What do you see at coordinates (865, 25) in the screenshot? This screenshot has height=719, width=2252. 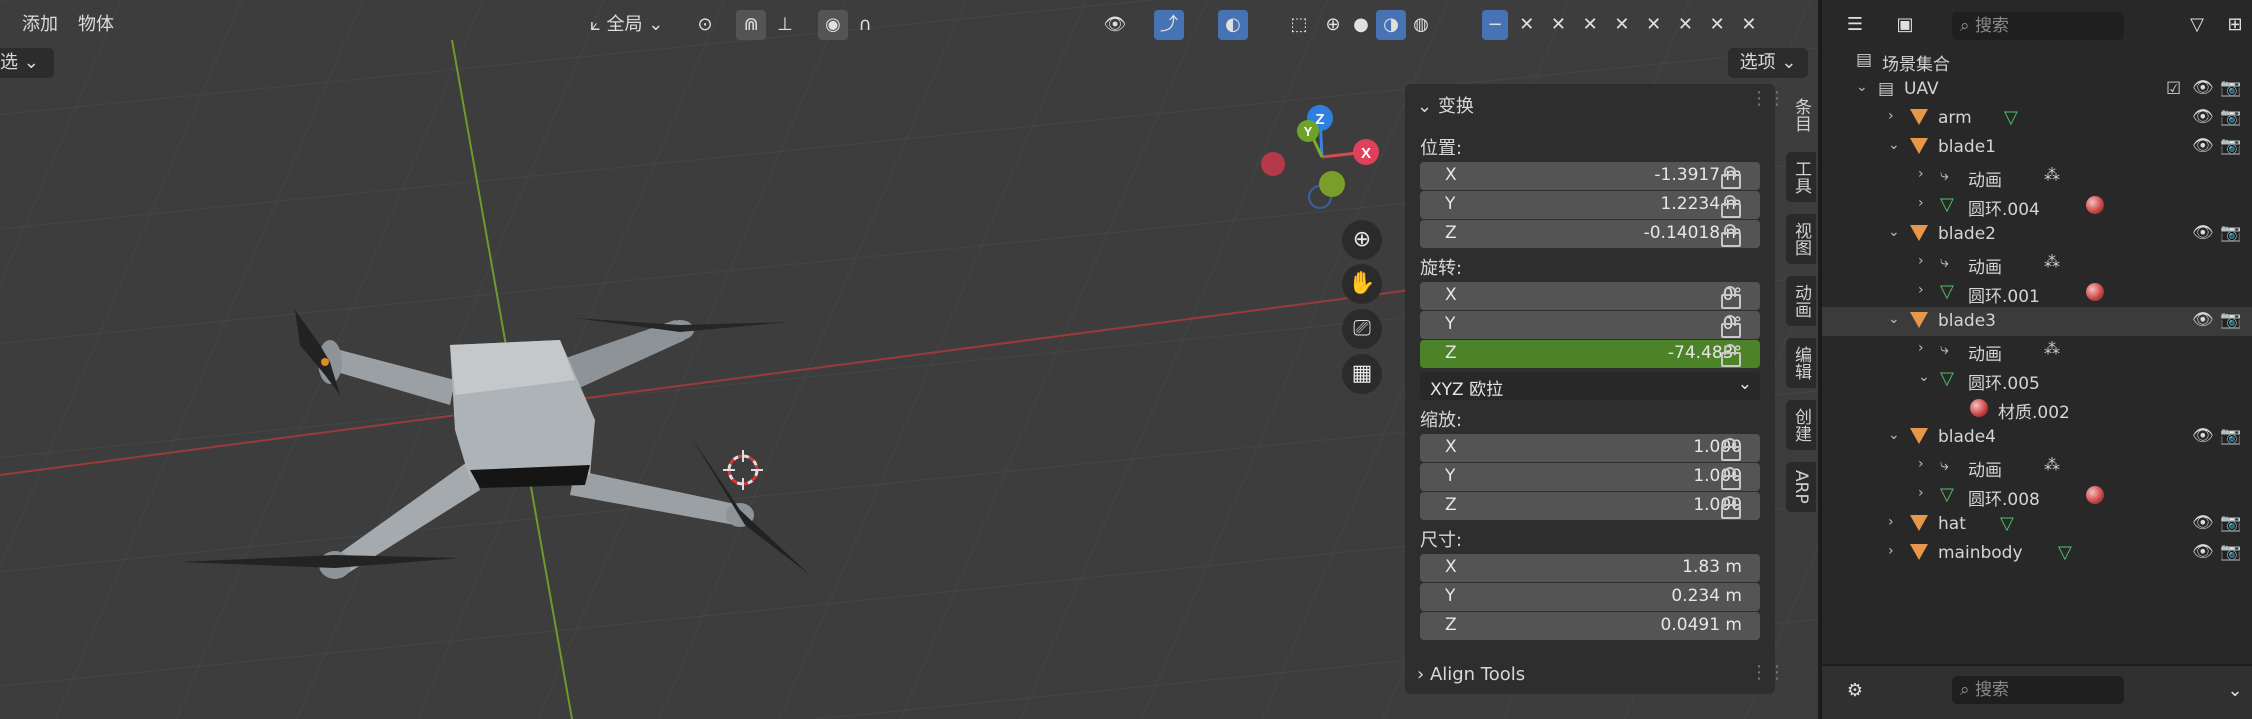 I see `falloff-dropdown: ∩` at bounding box center [865, 25].